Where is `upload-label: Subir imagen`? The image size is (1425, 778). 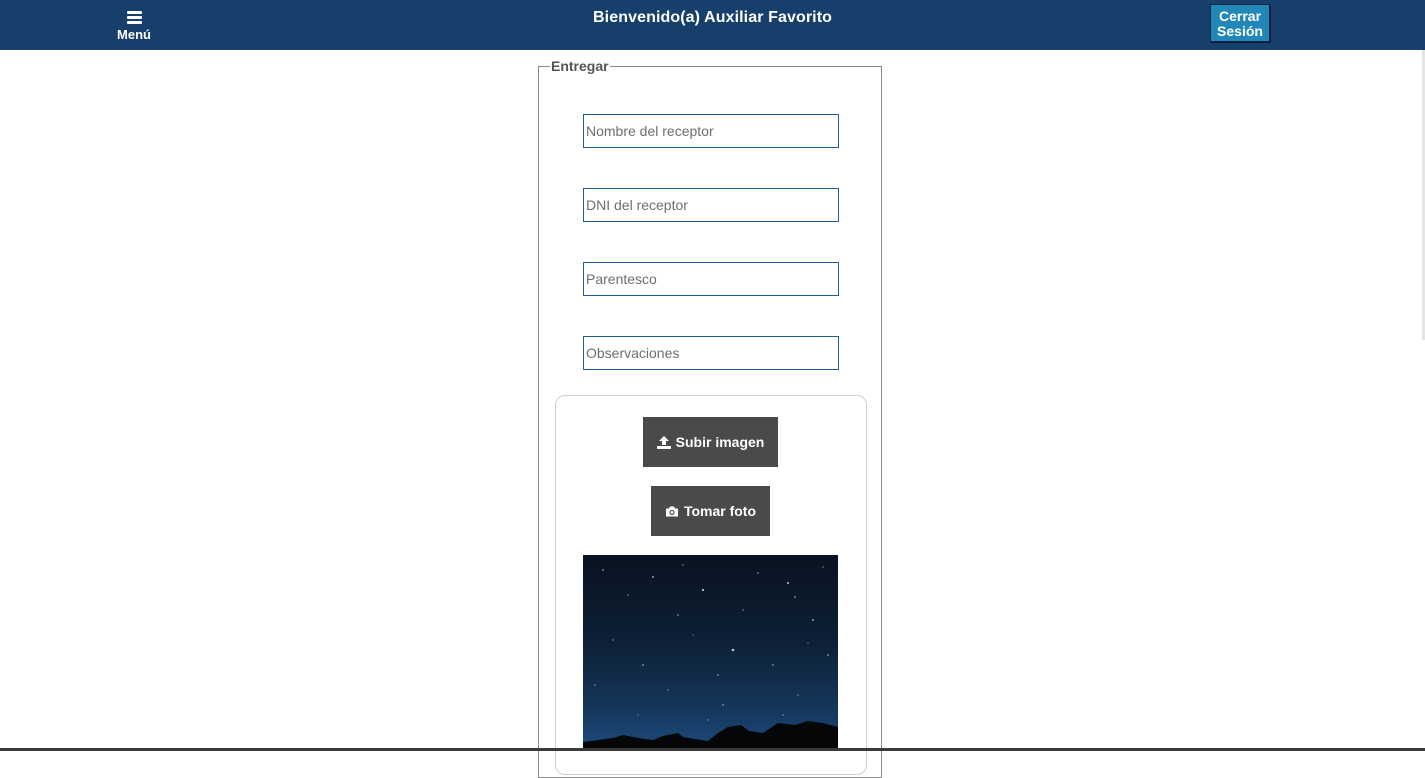 upload-label: Subir imagen is located at coordinates (720, 442).